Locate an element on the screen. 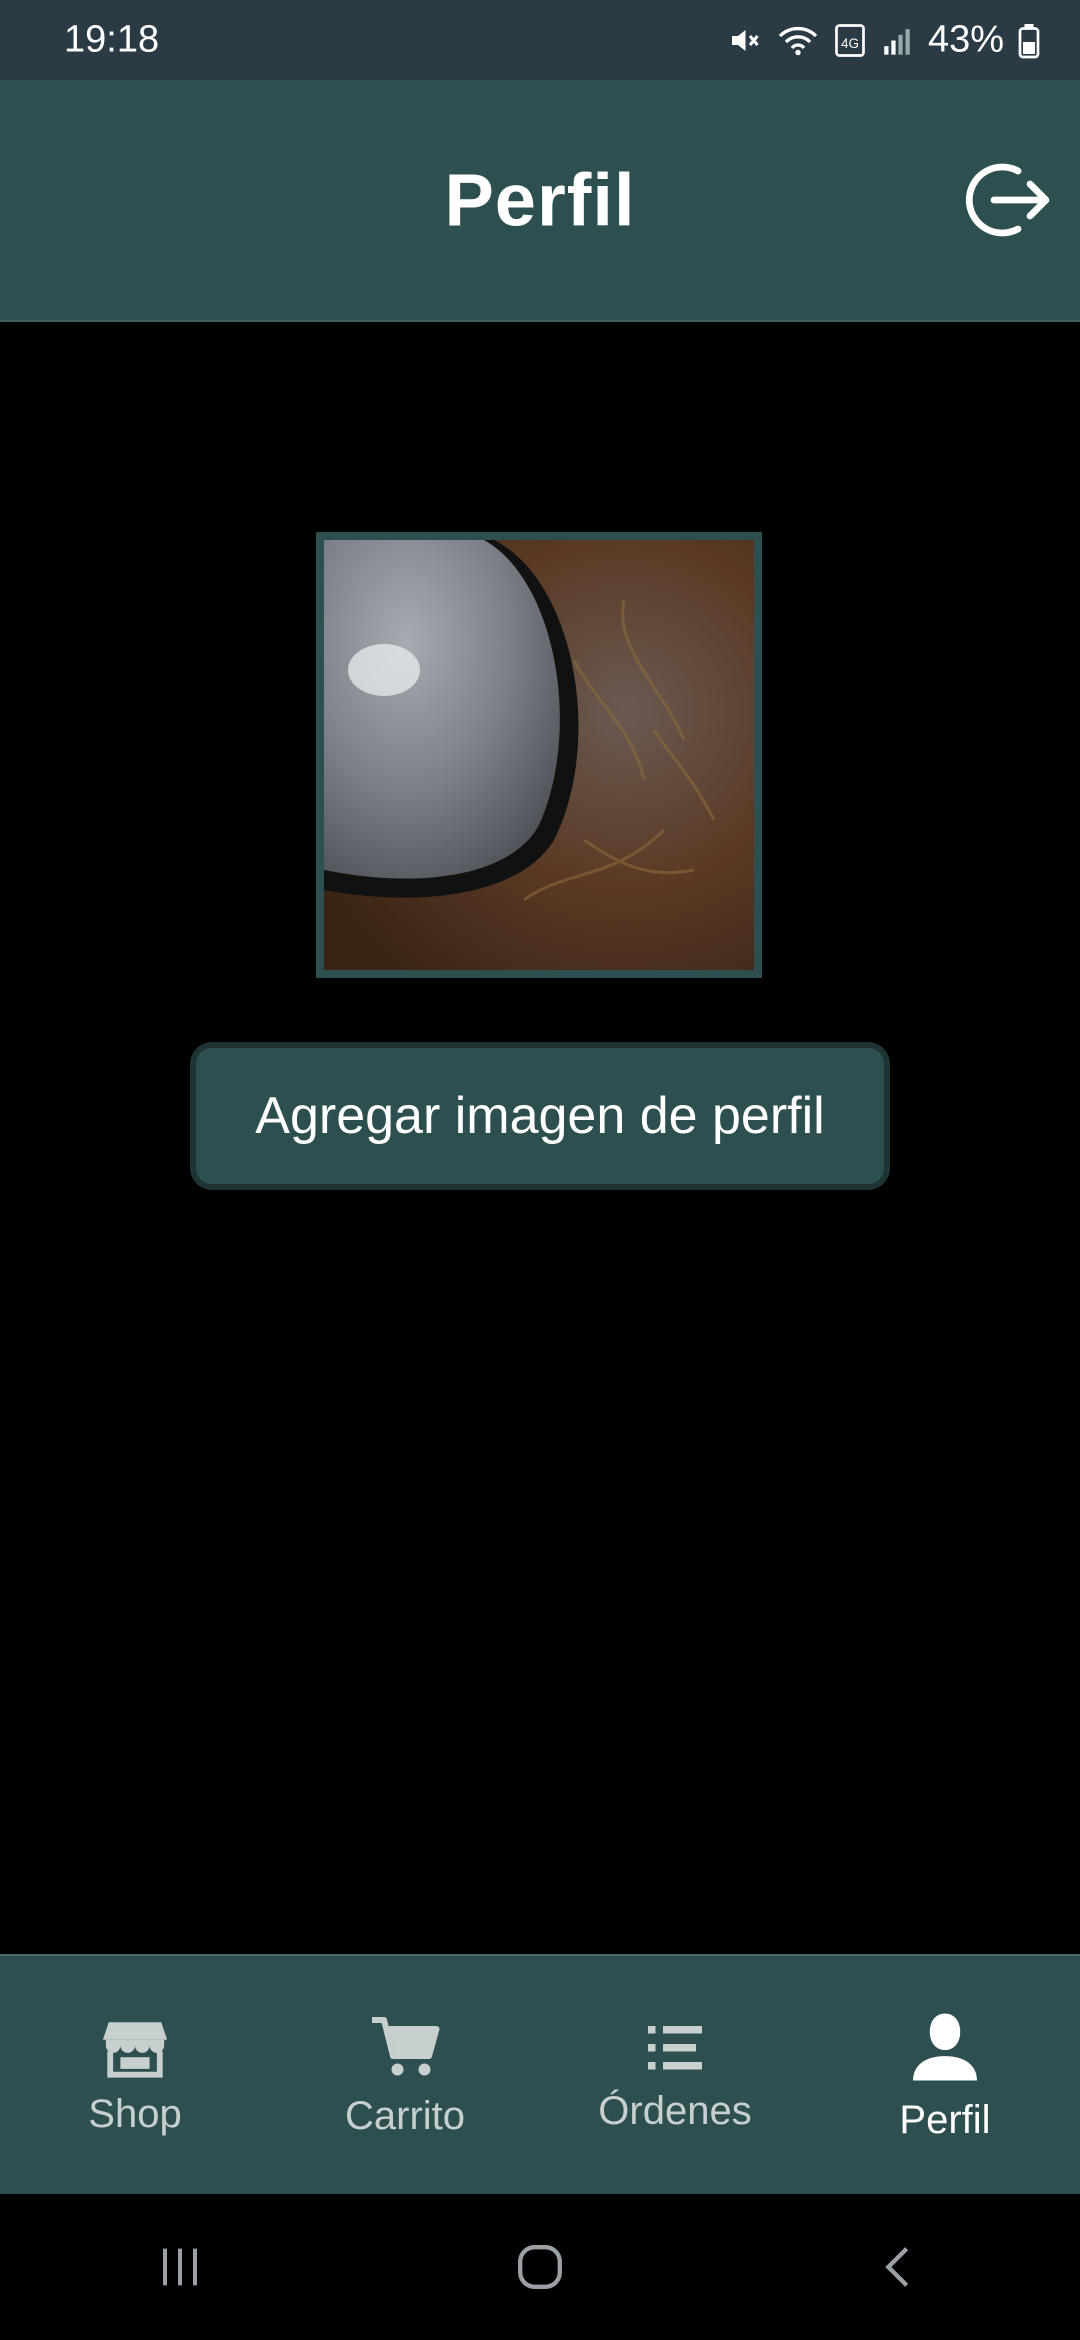 The height and width of the screenshot is (2340, 1080). status-time: 19:18 is located at coordinates (112, 39).